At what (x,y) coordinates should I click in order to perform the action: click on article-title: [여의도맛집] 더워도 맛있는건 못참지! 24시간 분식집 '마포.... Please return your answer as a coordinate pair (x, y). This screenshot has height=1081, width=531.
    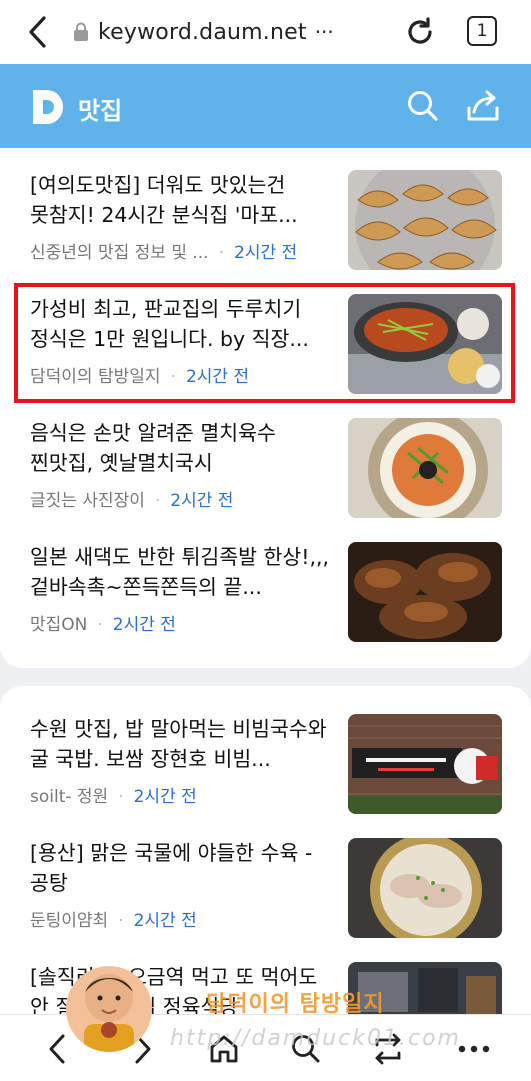
    Looking at the image, I should click on (180, 200).